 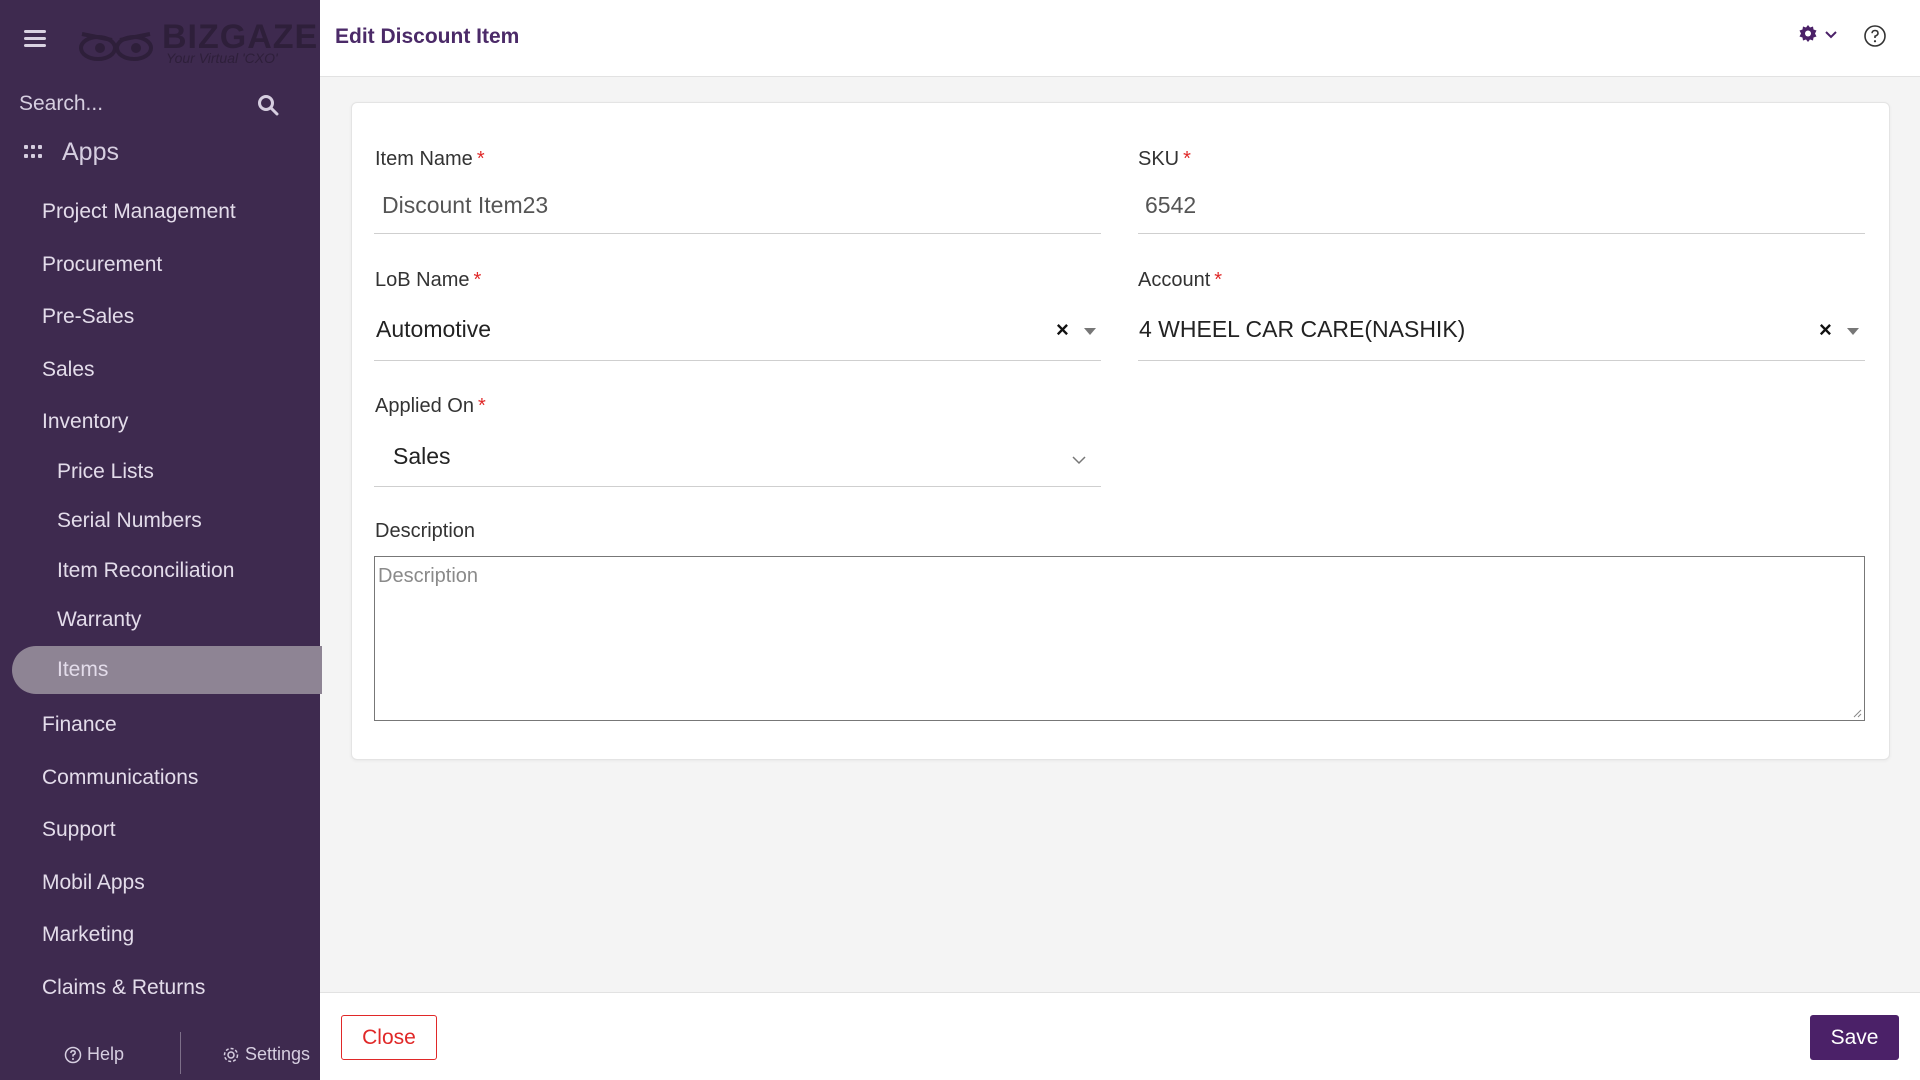 I want to click on search-icon, so click(x=268, y=105).